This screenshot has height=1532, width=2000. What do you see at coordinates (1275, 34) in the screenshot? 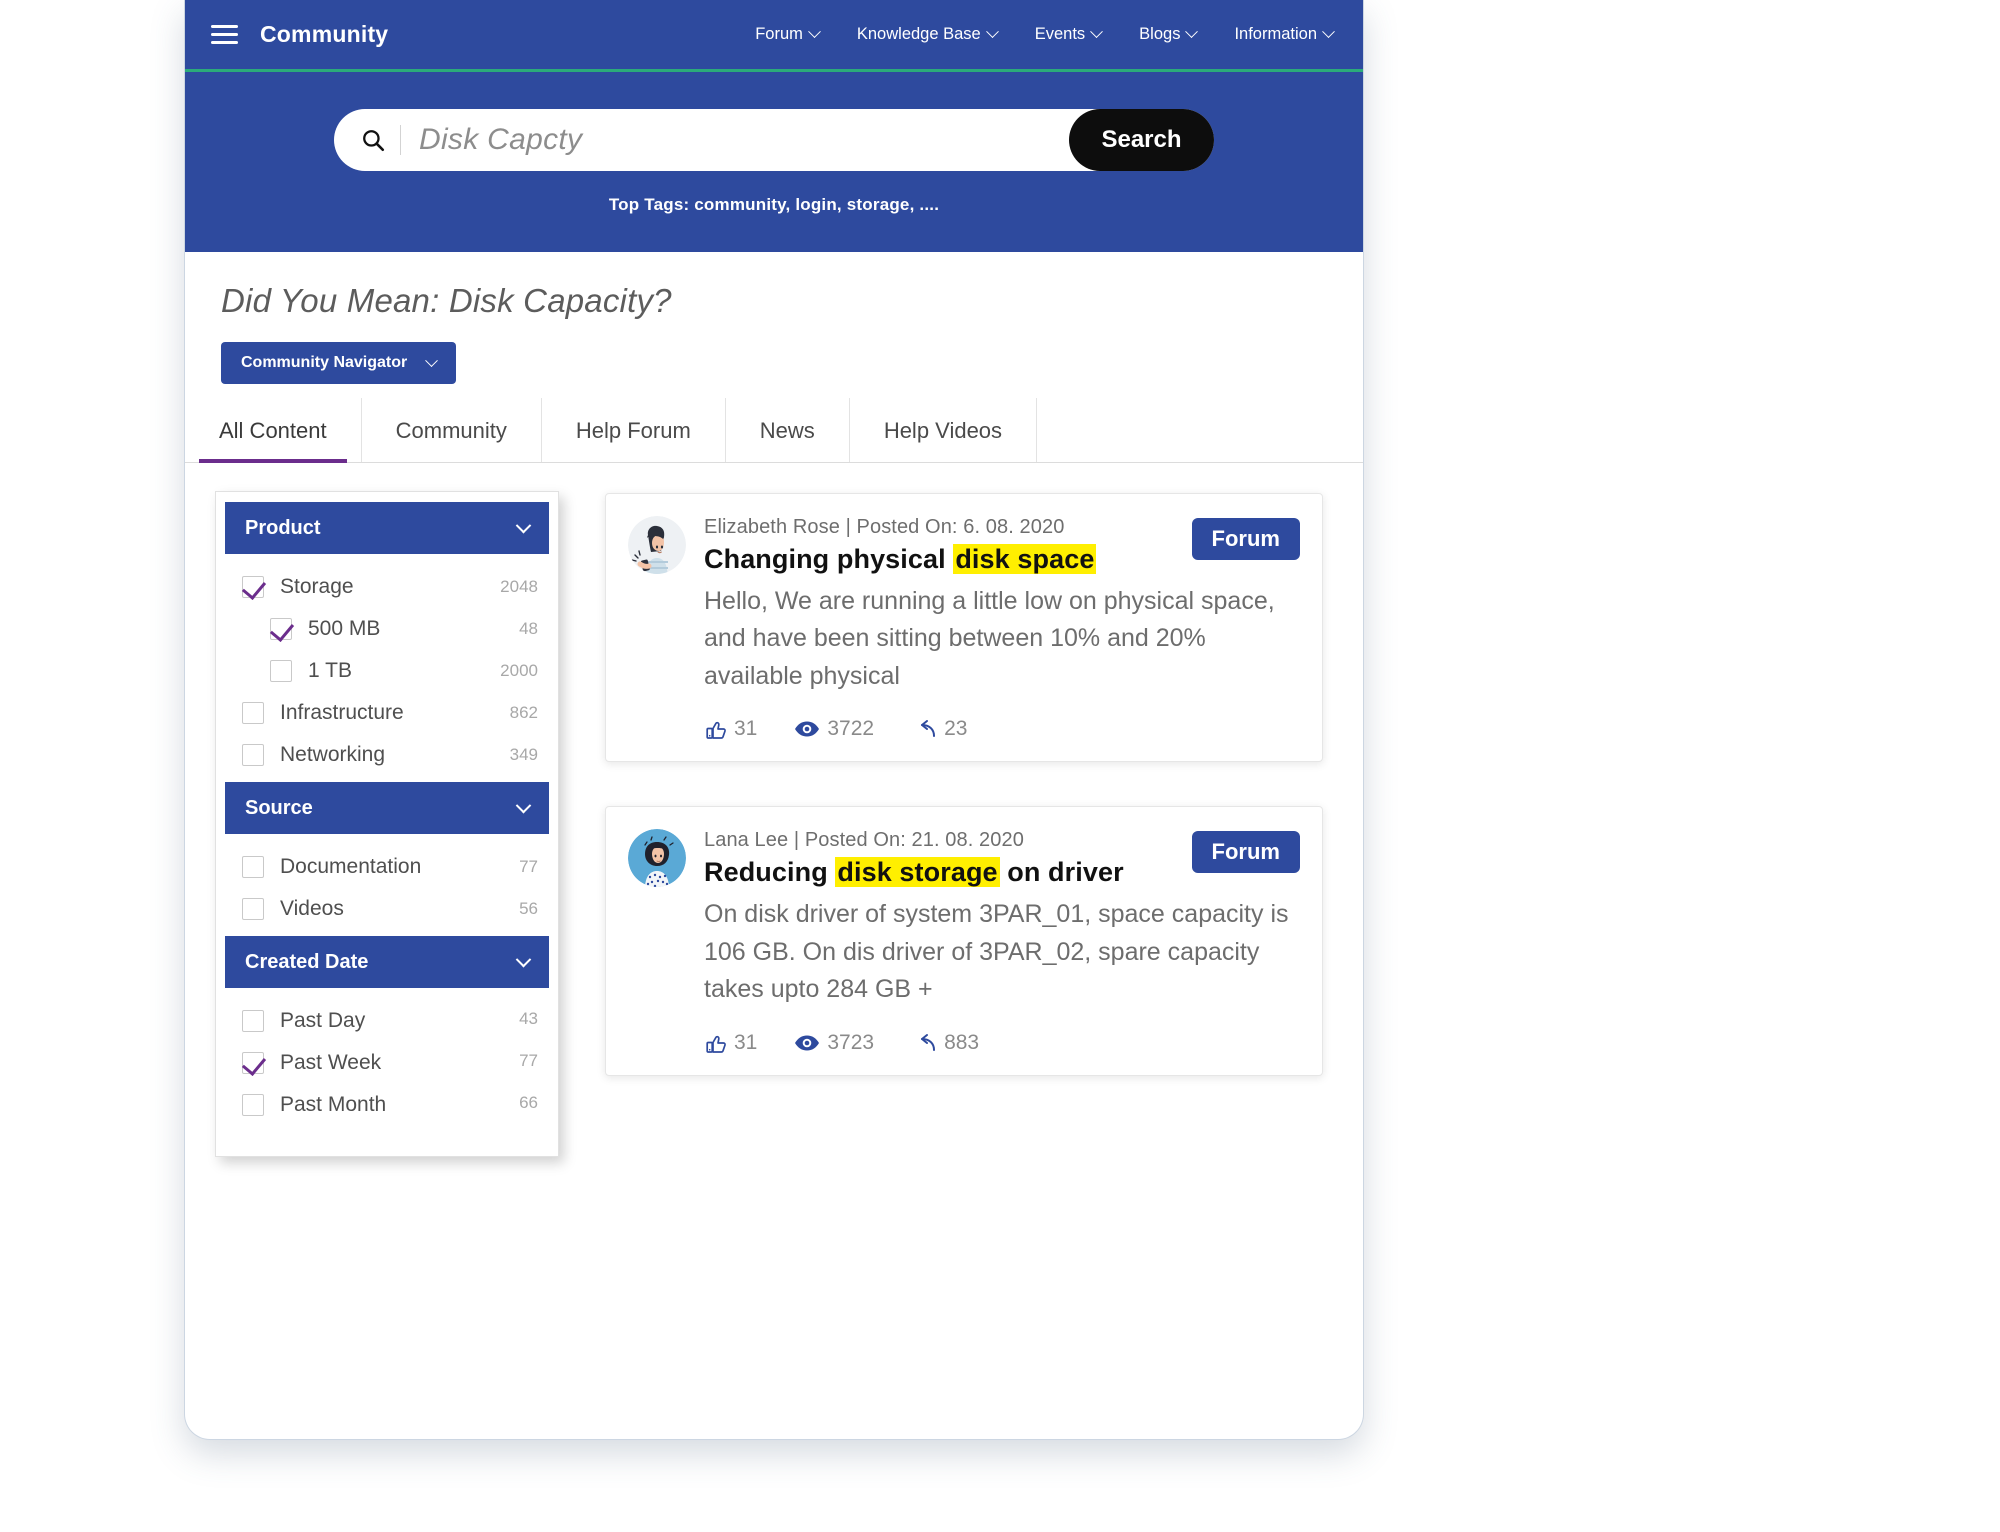
I see `nav-item-label: Information` at bounding box center [1275, 34].